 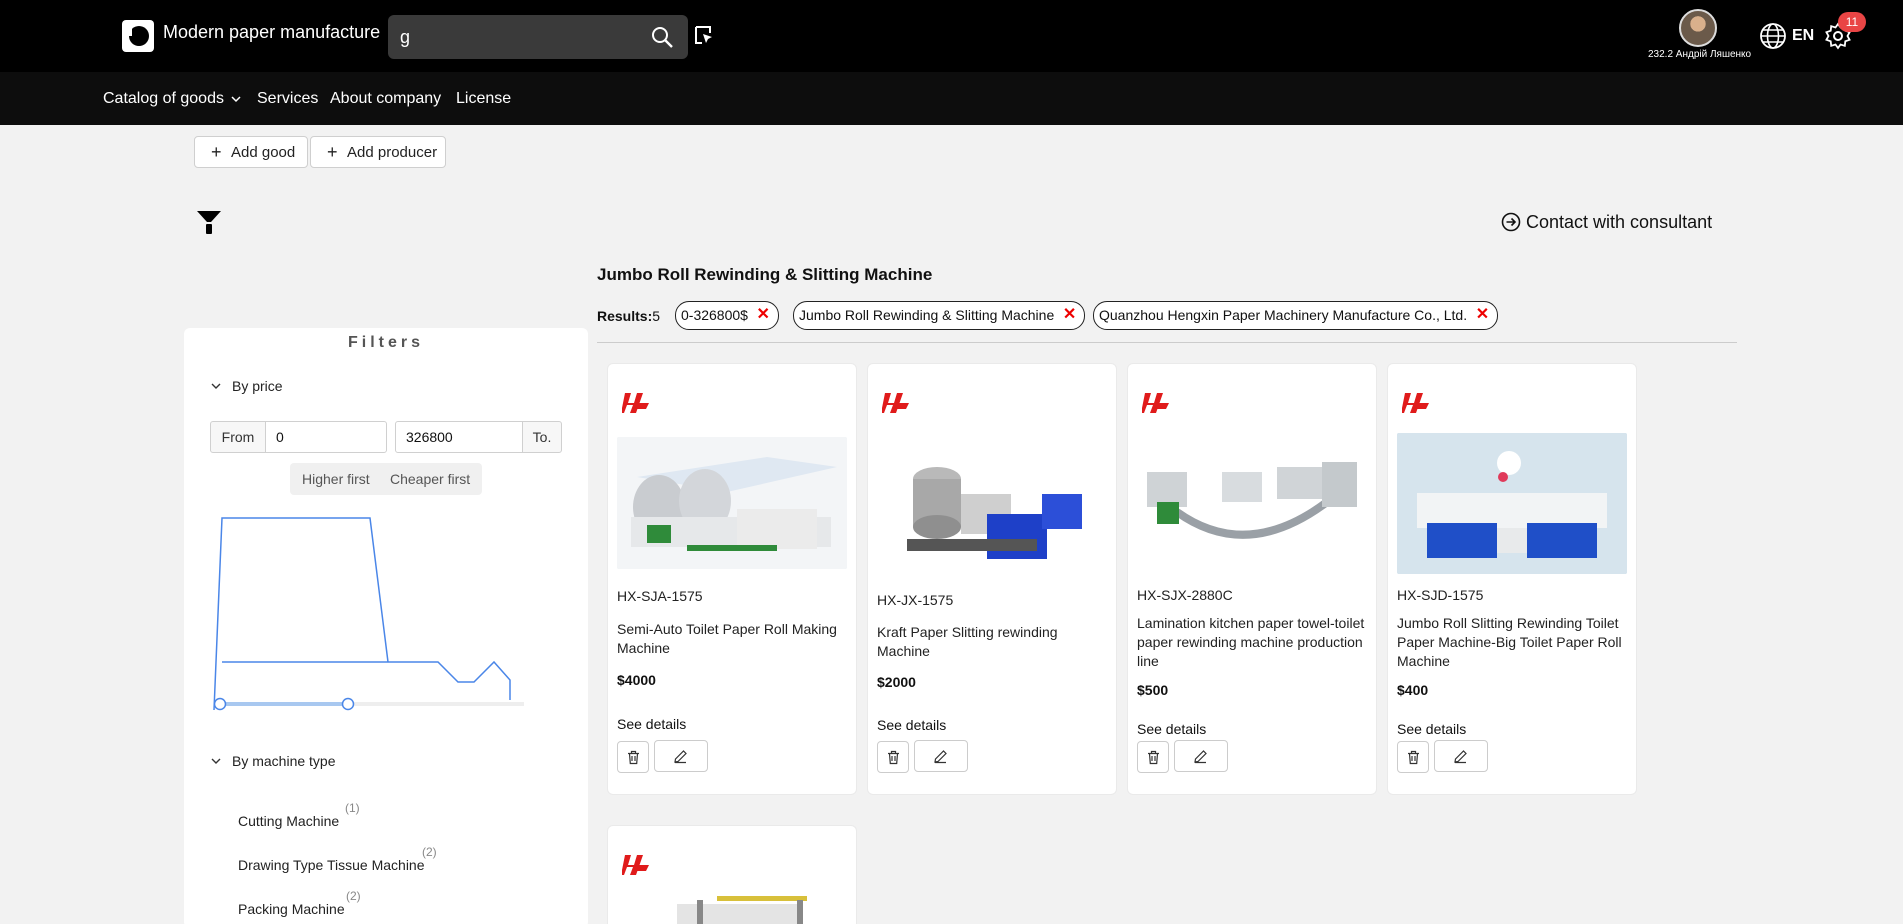 I want to click on price-range-inputs: From 0 326800 To., so click(x=386, y=437).